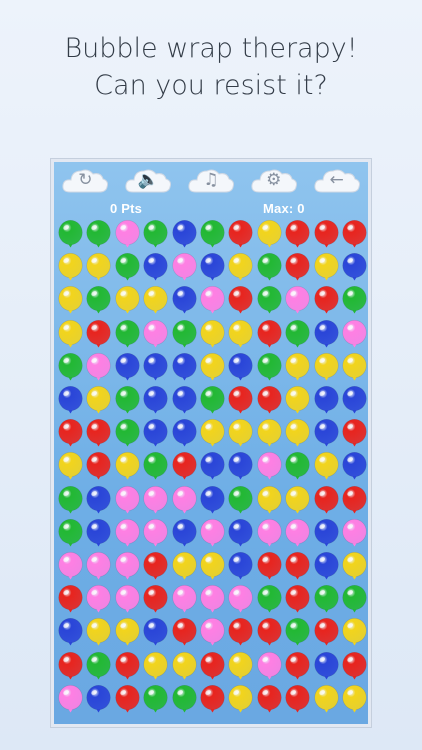 Image resolution: width=422 pixels, height=750 pixels. Describe the element at coordinates (337, 180) in the screenshot. I see `back-button: ←` at that location.